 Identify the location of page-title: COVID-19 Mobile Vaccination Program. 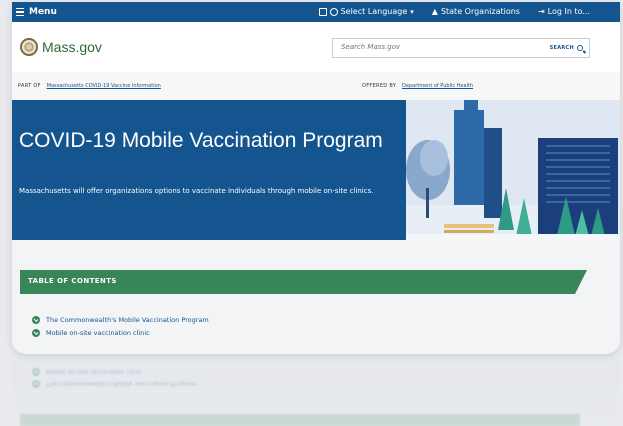
(201, 140).